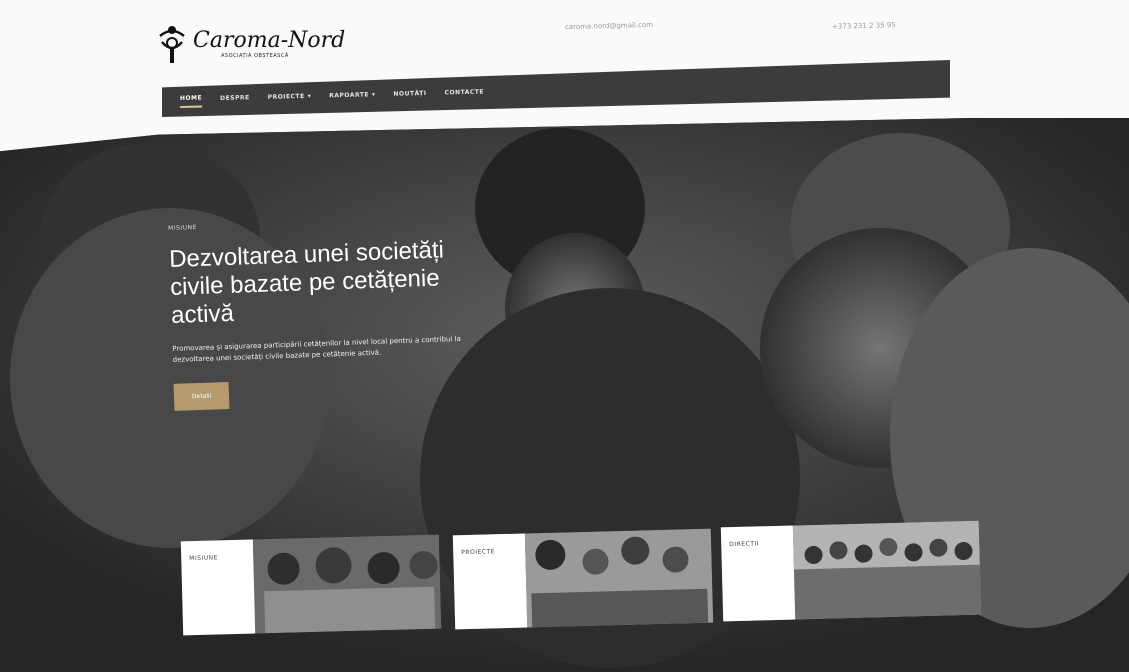 The height and width of the screenshot is (672, 1129). I want to click on card-label: DIRECTII, so click(744, 544).